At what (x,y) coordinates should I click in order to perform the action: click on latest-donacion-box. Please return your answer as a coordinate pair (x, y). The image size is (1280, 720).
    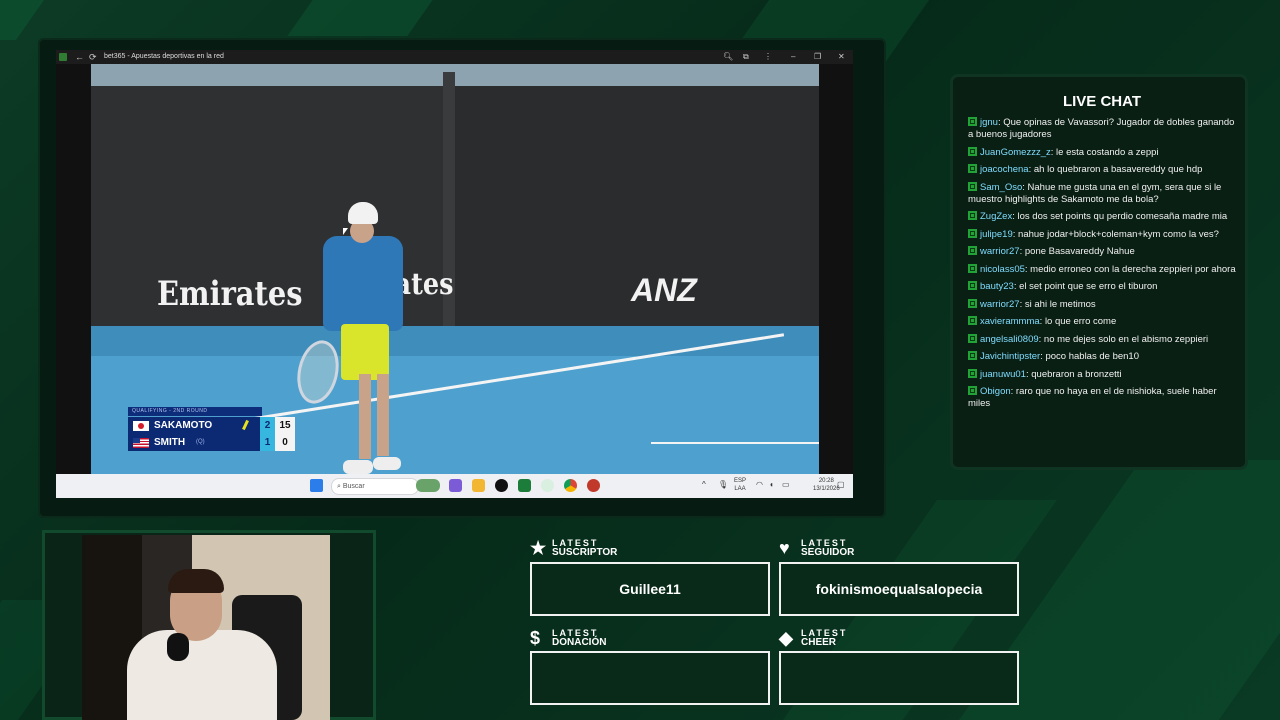
    Looking at the image, I should click on (650, 678).